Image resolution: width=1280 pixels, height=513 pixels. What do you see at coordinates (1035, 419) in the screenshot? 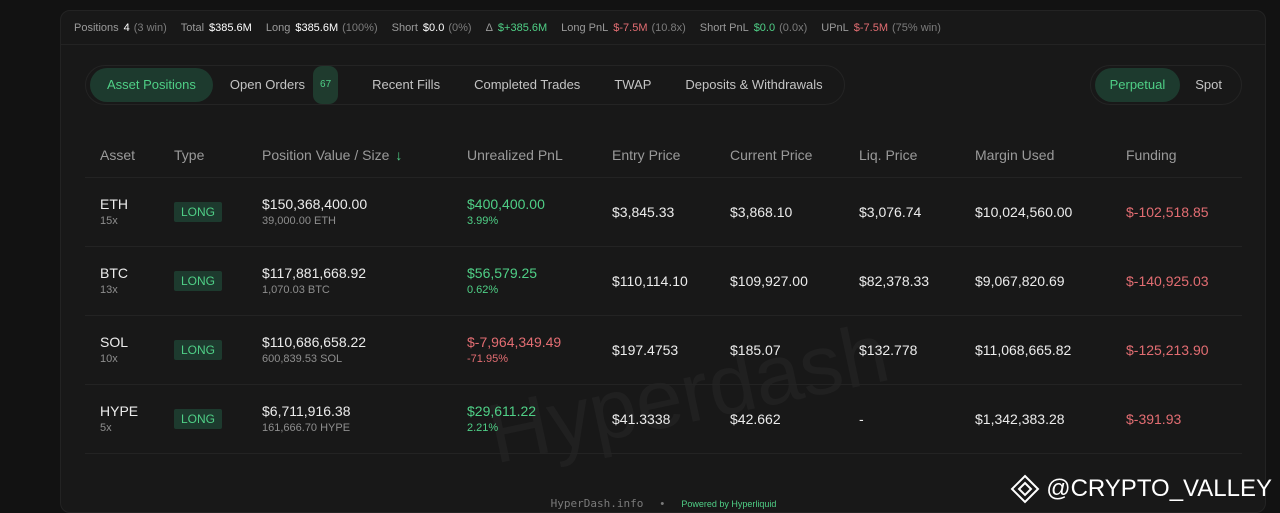
I see `cell-margin-used: $1,342,383.28` at bounding box center [1035, 419].